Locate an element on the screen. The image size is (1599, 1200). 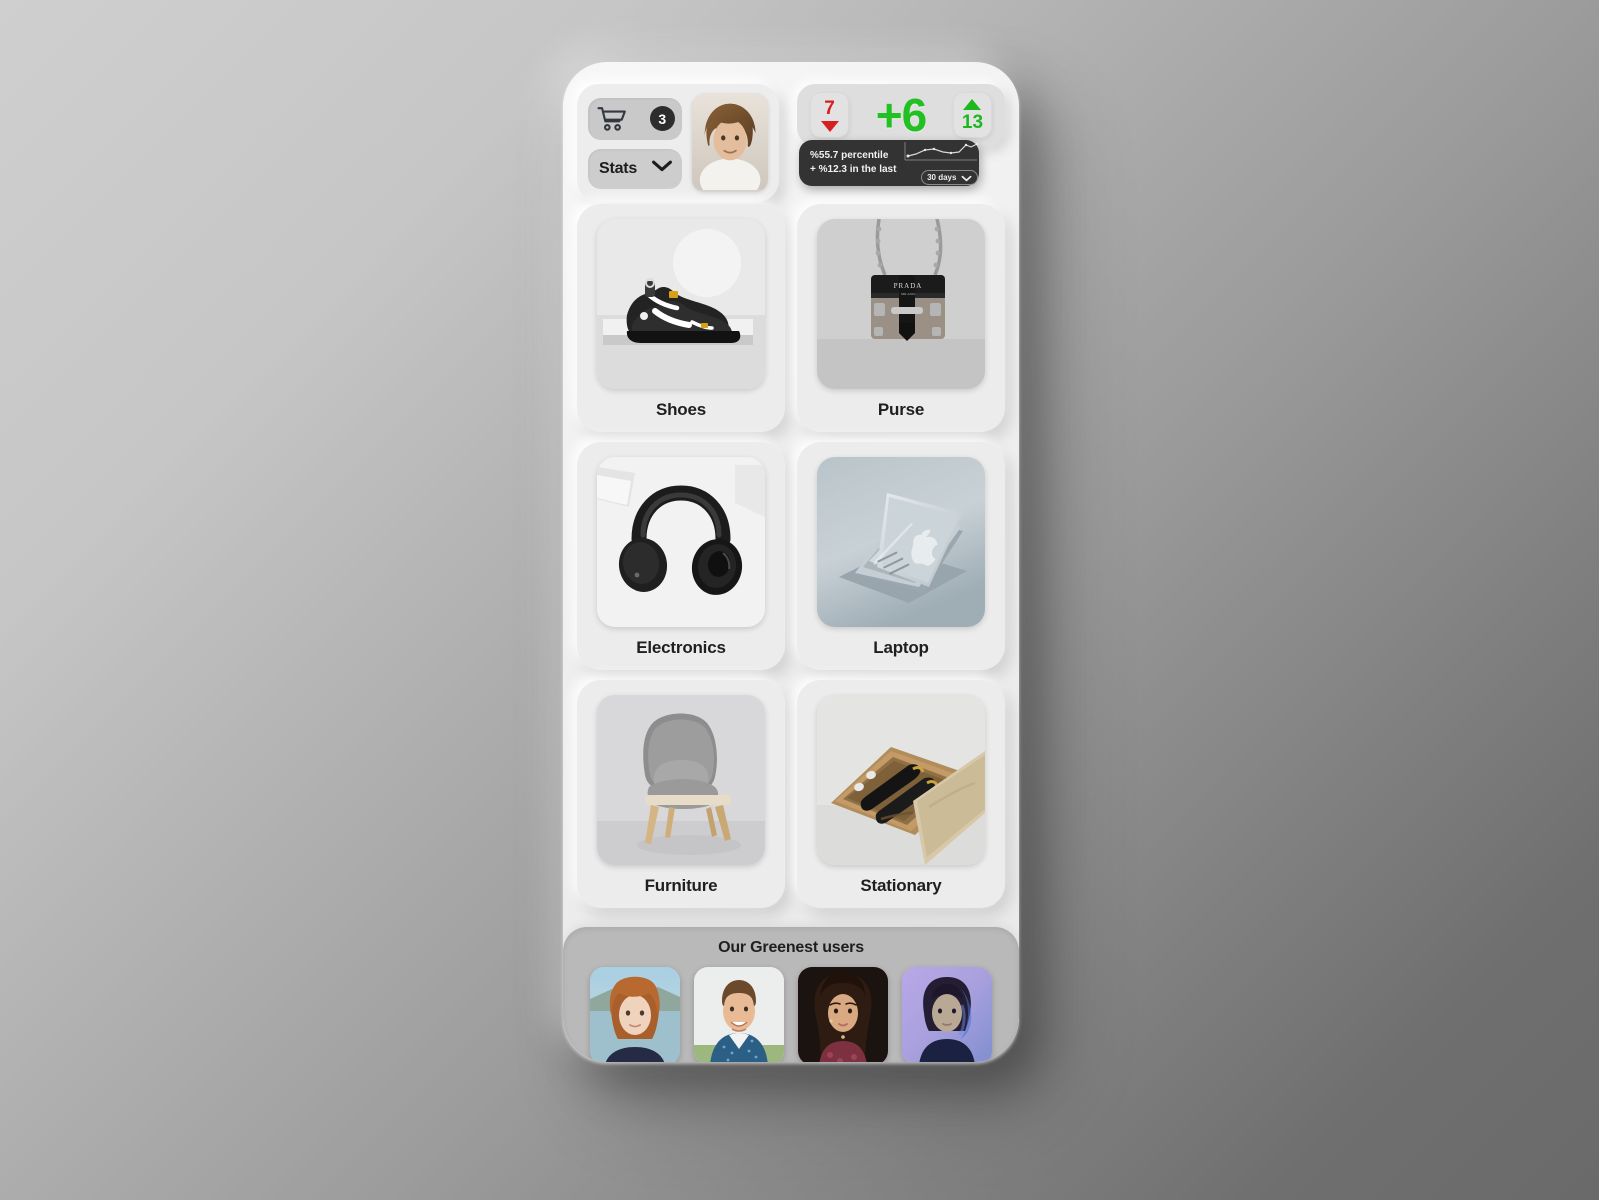
svg-text: PRADA is located at coordinates (908, 286).